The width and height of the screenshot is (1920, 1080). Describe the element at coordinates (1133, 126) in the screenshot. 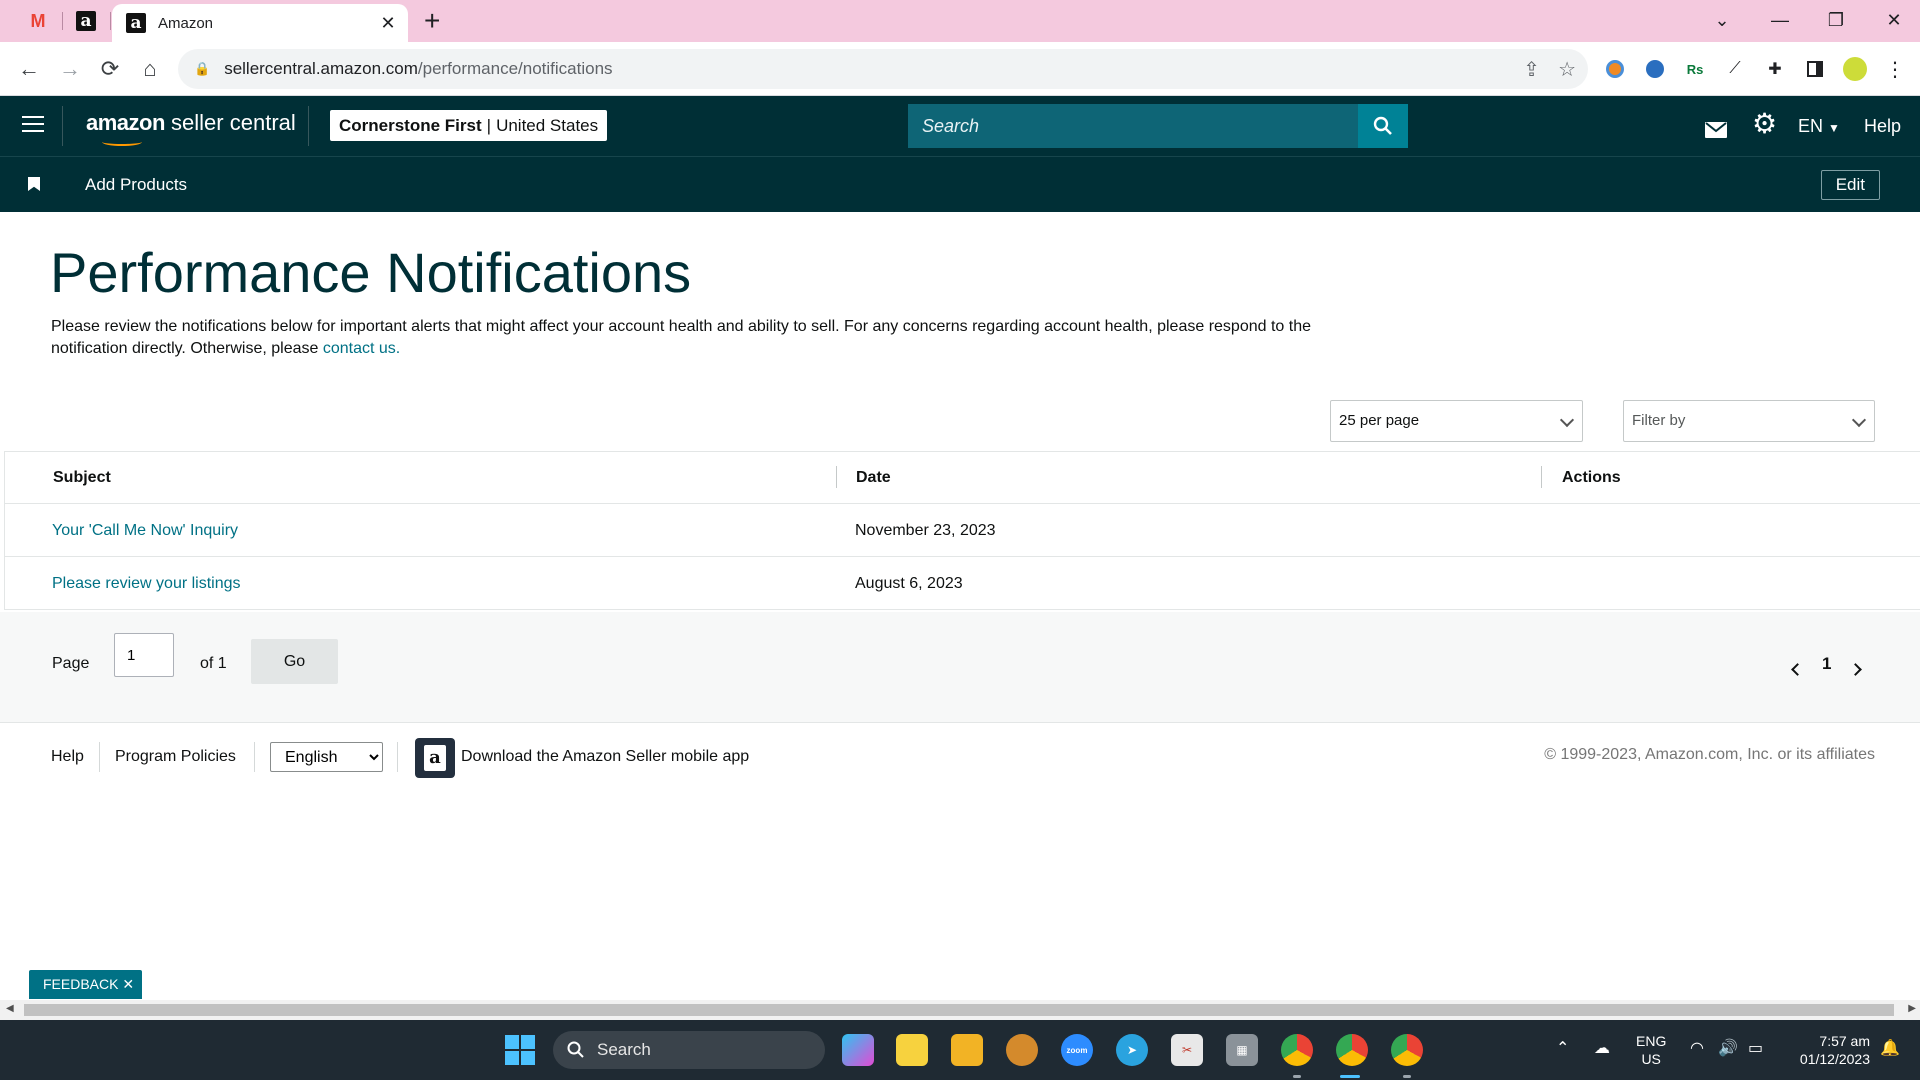

I see `search-input` at that location.